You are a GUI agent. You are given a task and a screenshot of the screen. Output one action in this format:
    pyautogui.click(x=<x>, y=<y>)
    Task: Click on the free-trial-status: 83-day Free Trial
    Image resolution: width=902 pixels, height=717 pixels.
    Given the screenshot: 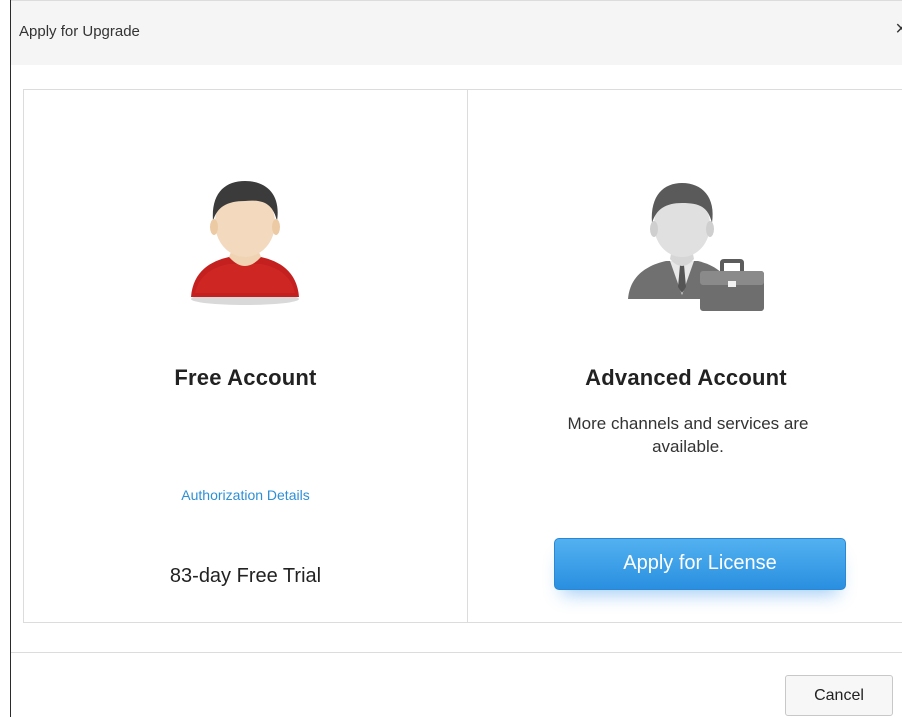 What is the action you would take?
    pyautogui.click(x=245, y=576)
    